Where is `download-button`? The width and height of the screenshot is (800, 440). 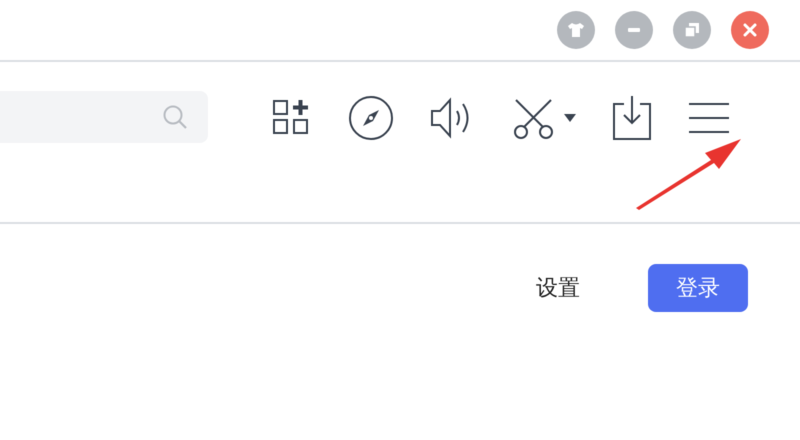 download-button is located at coordinates (632, 118).